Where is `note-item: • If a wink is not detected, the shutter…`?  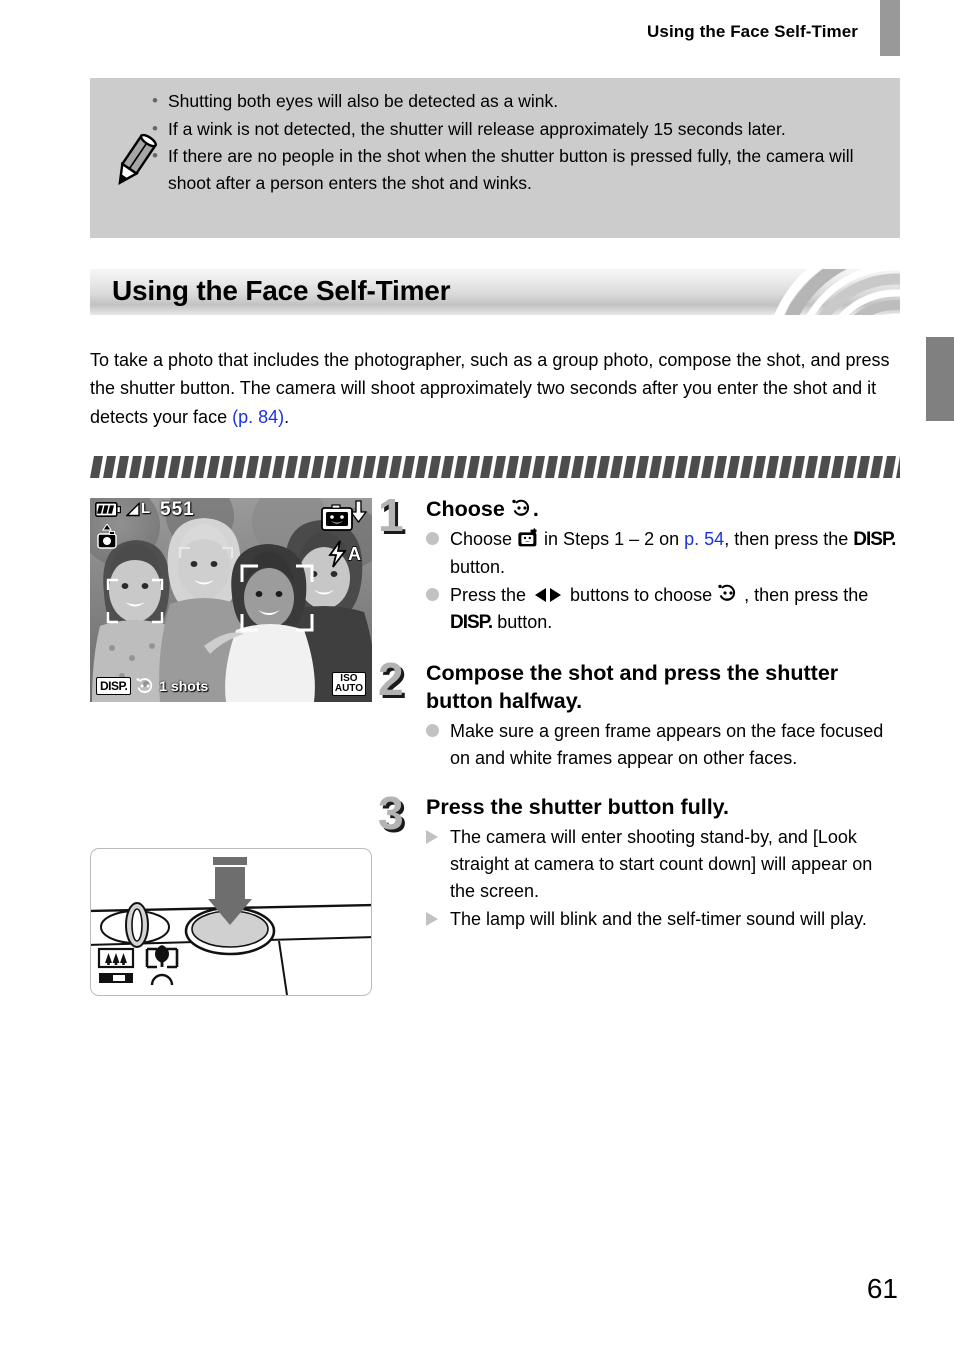 note-item: • If a wink is not detected, the shutter… is located at coordinates (519, 129).